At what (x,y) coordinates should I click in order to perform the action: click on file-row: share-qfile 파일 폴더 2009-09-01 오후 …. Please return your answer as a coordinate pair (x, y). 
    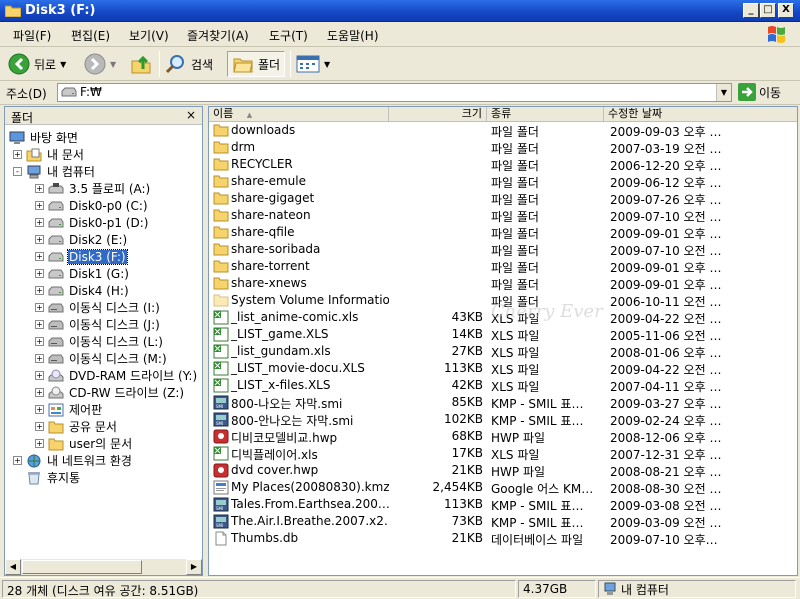
    Looking at the image, I should click on (503, 232).